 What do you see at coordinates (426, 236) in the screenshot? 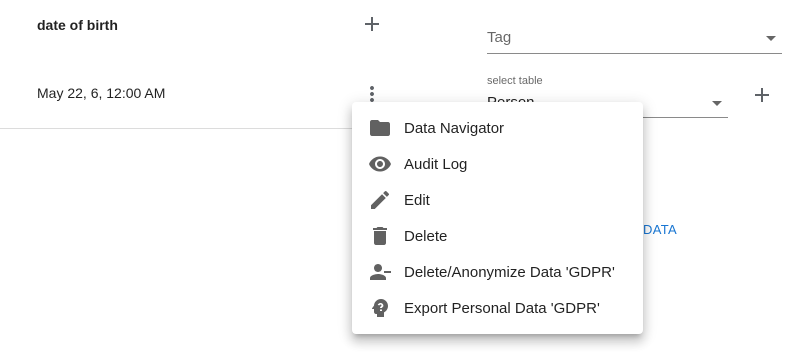
I see `menu-item-label: Delete` at bounding box center [426, 236].